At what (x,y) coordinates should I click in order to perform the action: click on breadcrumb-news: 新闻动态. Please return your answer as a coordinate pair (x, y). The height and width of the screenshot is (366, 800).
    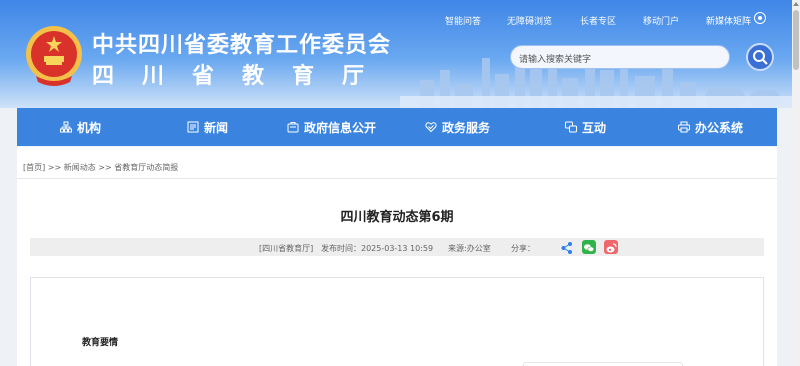
    Looking at the image, I should click on (80, 167).